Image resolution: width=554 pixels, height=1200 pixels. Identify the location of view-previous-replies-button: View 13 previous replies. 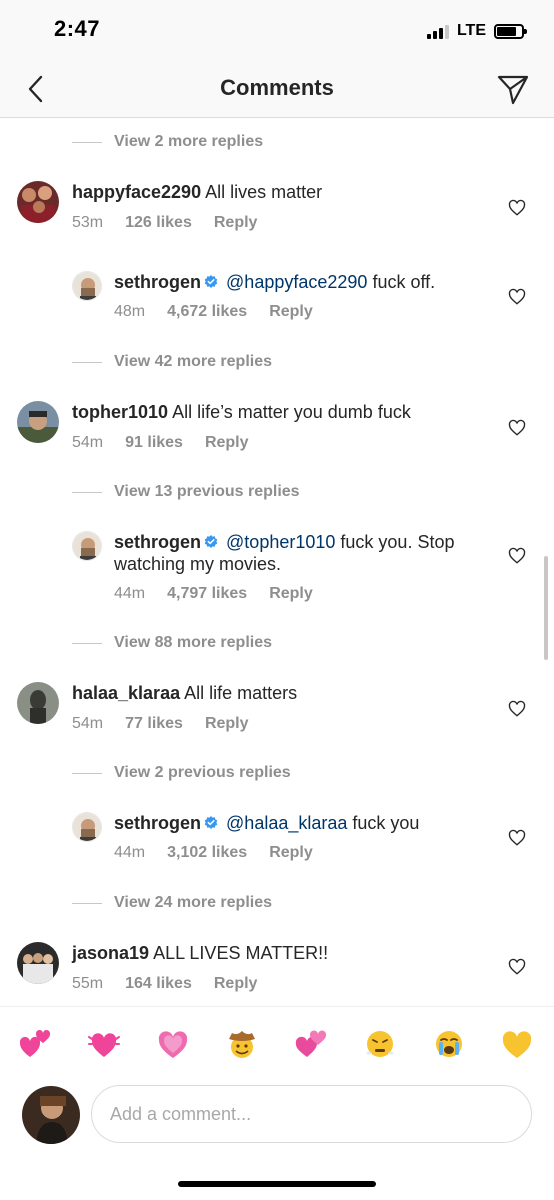
(186, 492).